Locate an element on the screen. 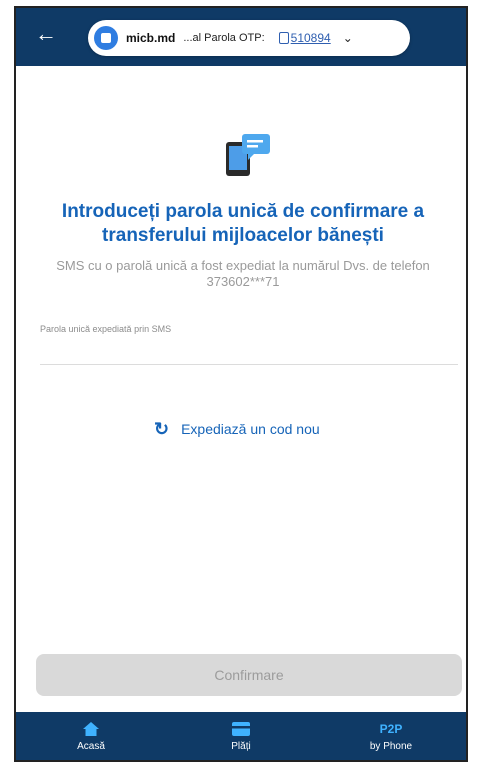  chevron-down-icon: ⌄ is located at coordinates (348, 38).